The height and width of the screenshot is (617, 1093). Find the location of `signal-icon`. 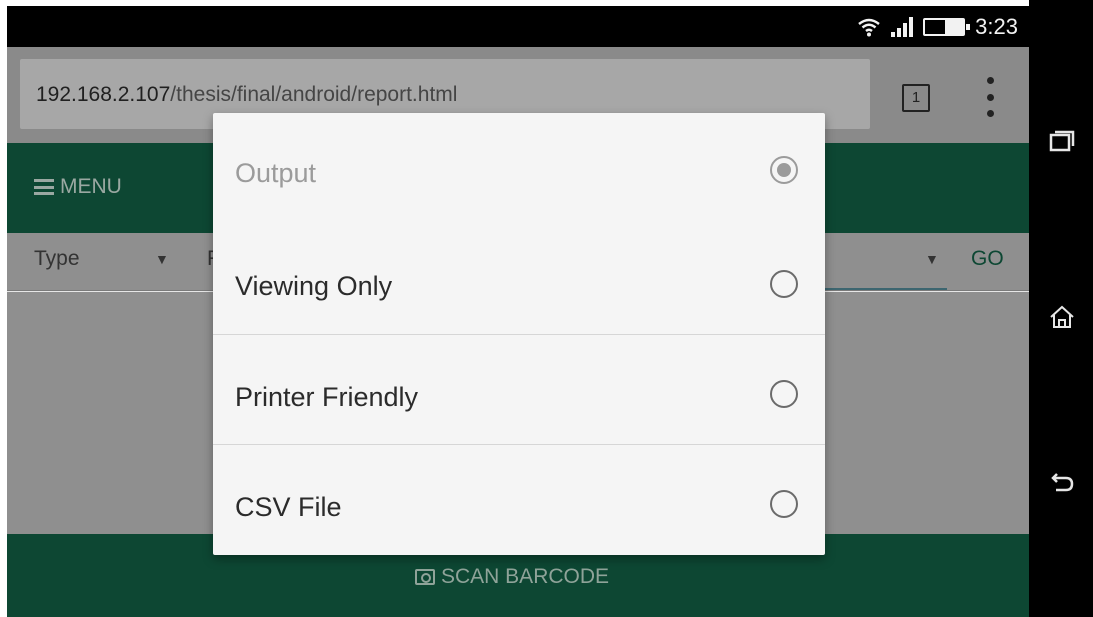

signal-icon is located at coordinates (902, 26).